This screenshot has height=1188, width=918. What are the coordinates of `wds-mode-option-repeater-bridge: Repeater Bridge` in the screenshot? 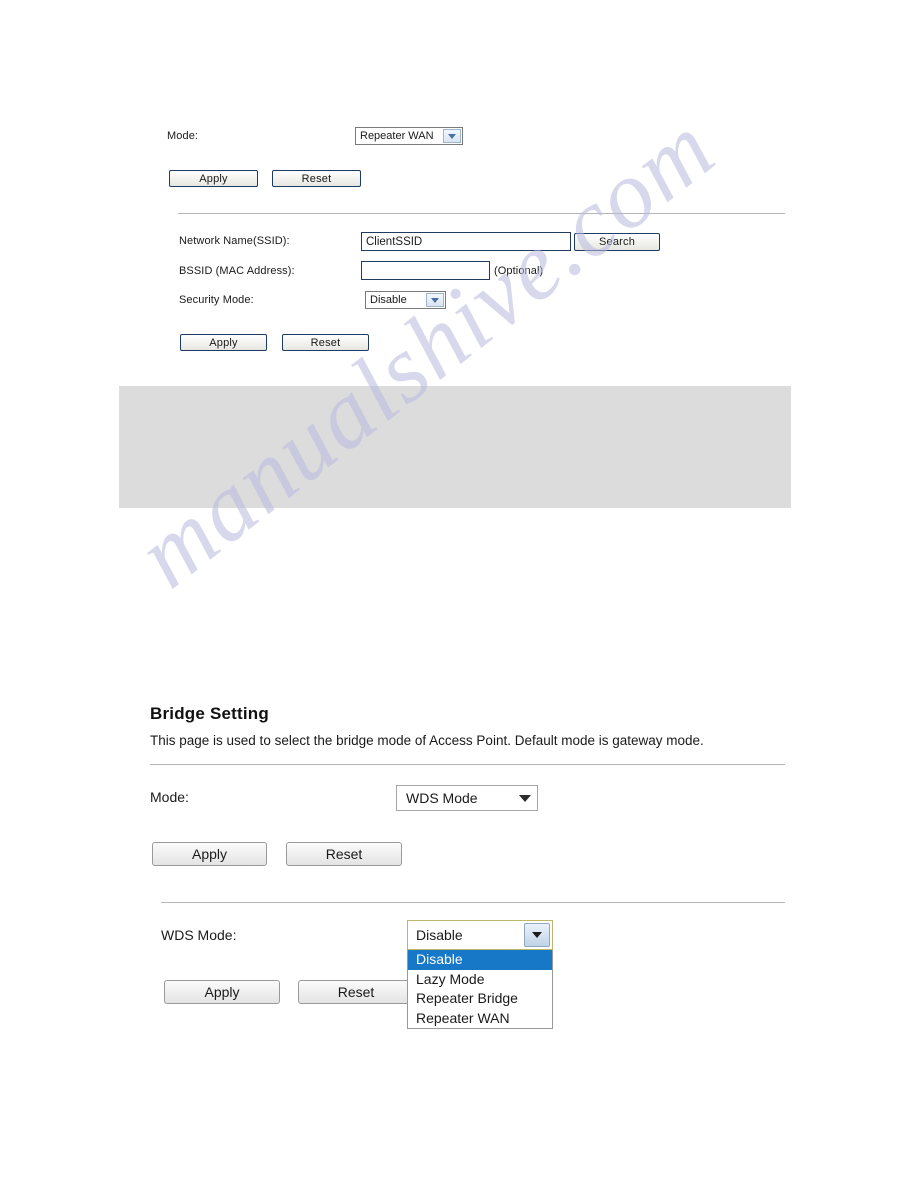 It's located at (480, 999).